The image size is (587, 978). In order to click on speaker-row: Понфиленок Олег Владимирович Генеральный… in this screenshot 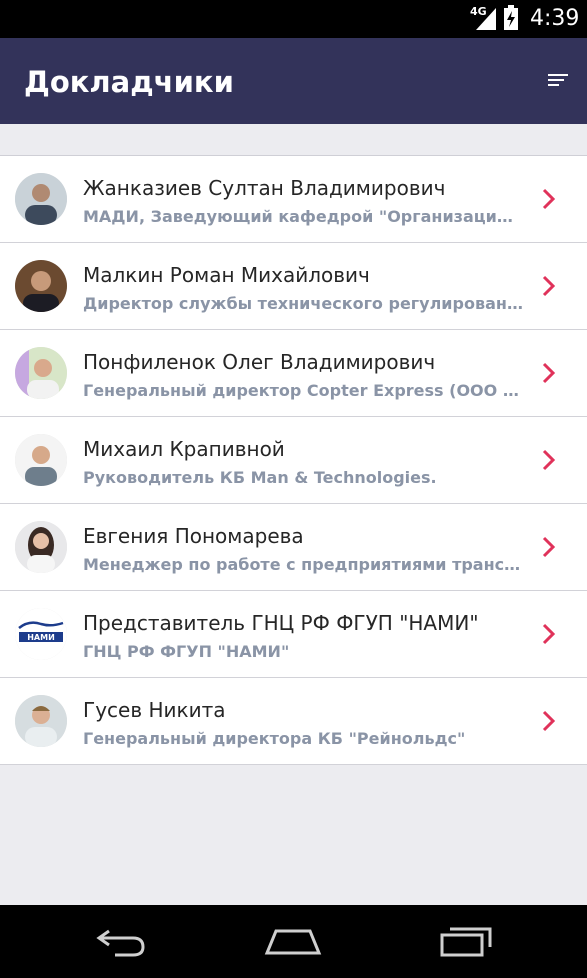, I will do `click(293, 373)`.